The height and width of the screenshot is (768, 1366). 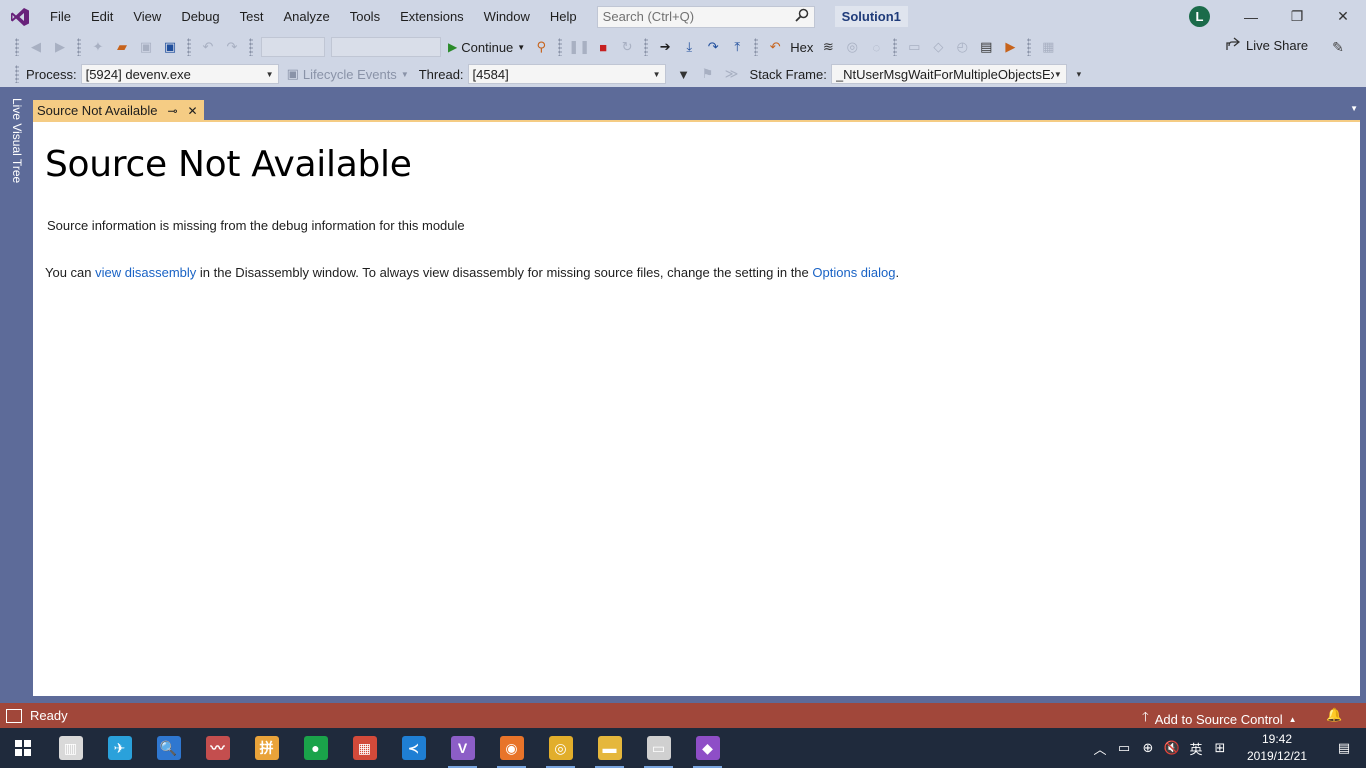 I want to click on save-all-icon: ▣, so click(x=170, y=47).